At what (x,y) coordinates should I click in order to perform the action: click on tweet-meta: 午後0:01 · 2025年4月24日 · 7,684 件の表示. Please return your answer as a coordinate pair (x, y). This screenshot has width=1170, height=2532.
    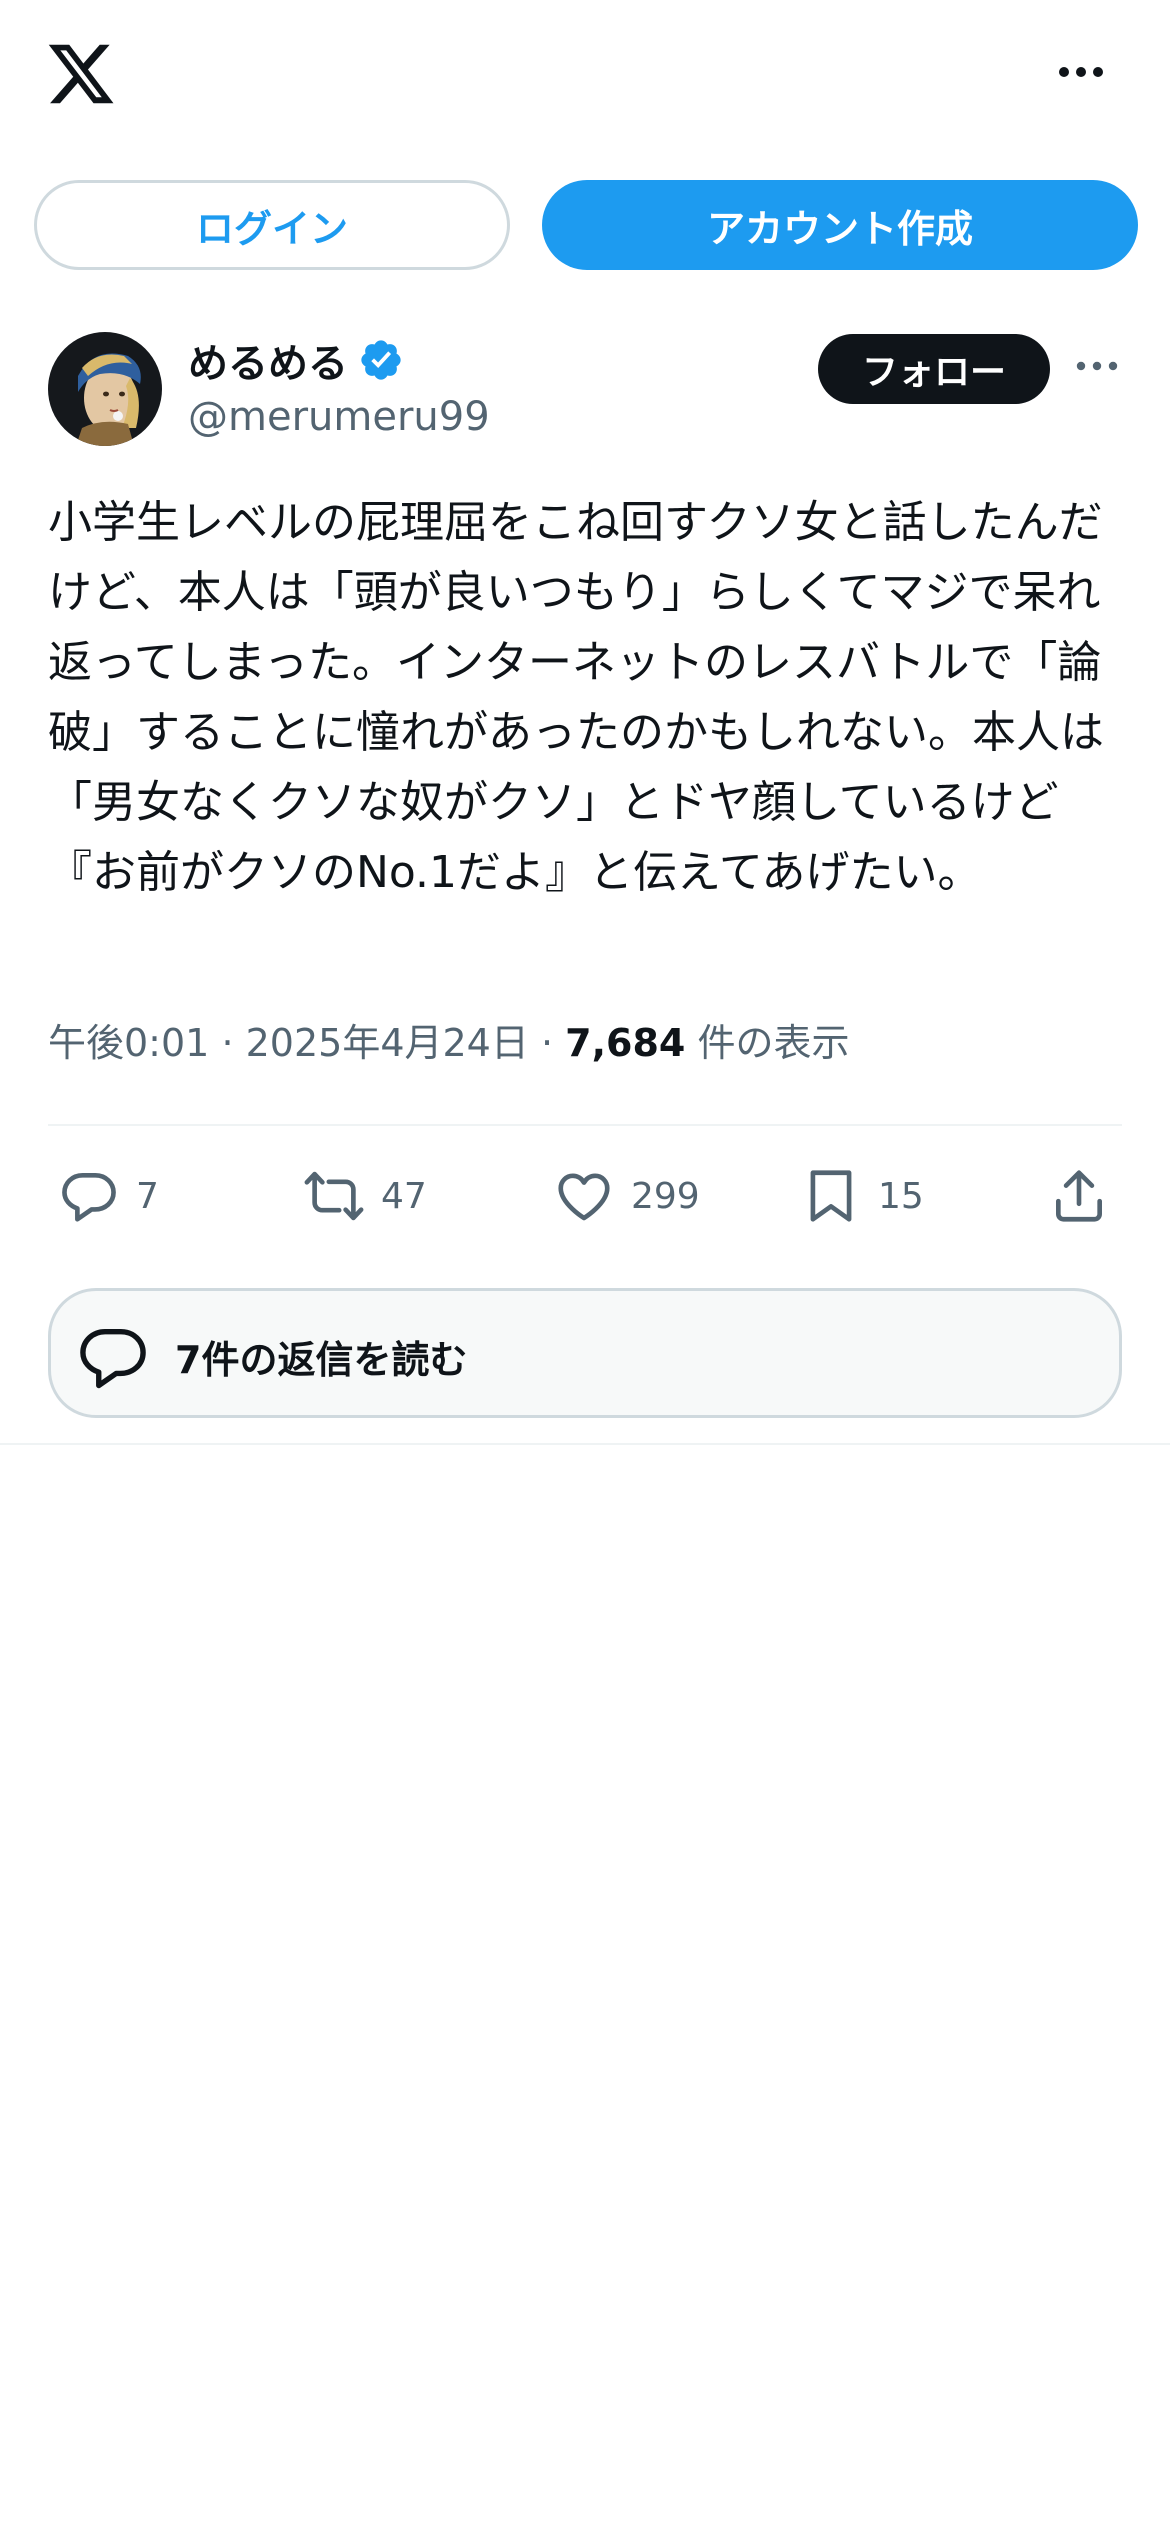
    Looking at the image, I should click on (448, 1039).